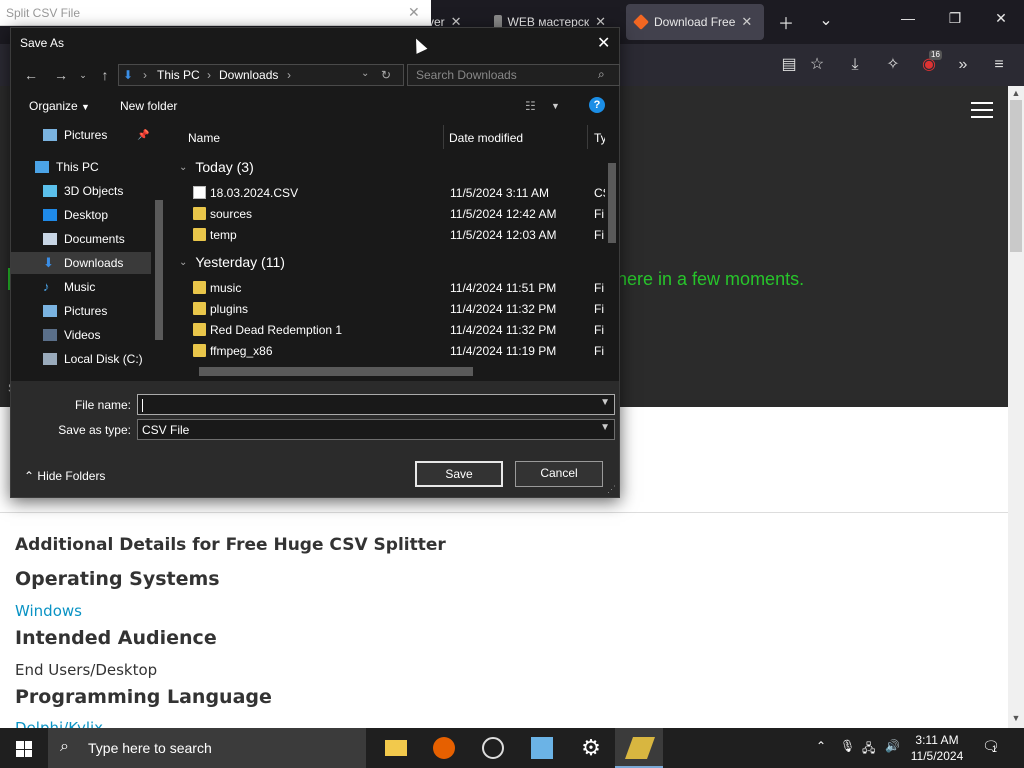 Image resolution: width=1024 pixels, height=768 pixels. What do you see at coordinates (83, 75) in the screenshot?
I see `recent-locations-icon: ⌄` at bounding box center [83, 75].